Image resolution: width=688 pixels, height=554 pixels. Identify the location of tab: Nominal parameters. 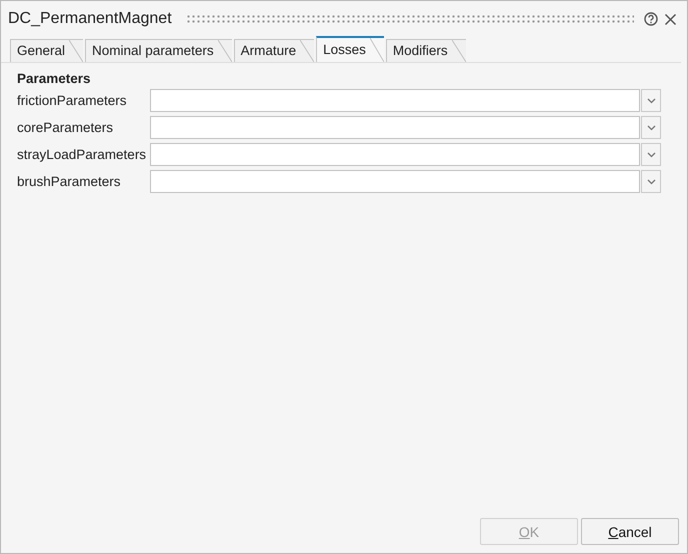
(158, 50).